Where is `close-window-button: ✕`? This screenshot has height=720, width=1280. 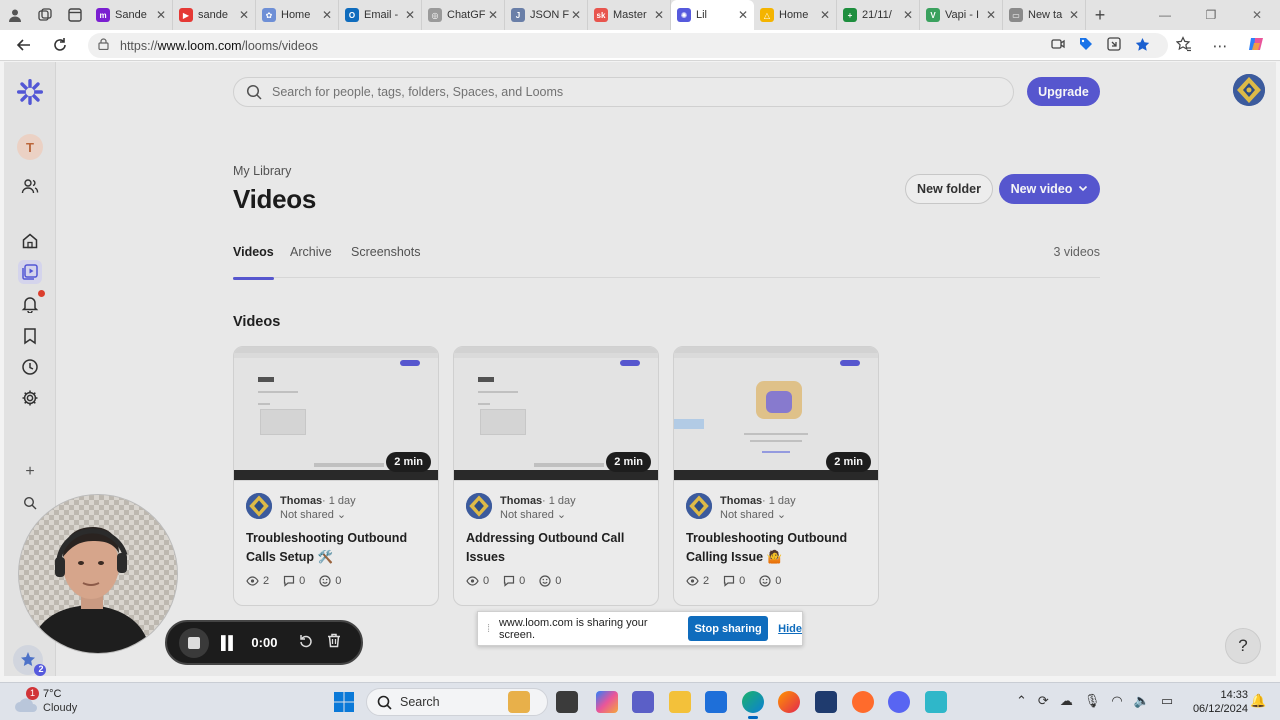
close-window-button: ✕ is located at coordinates (1257, 15).